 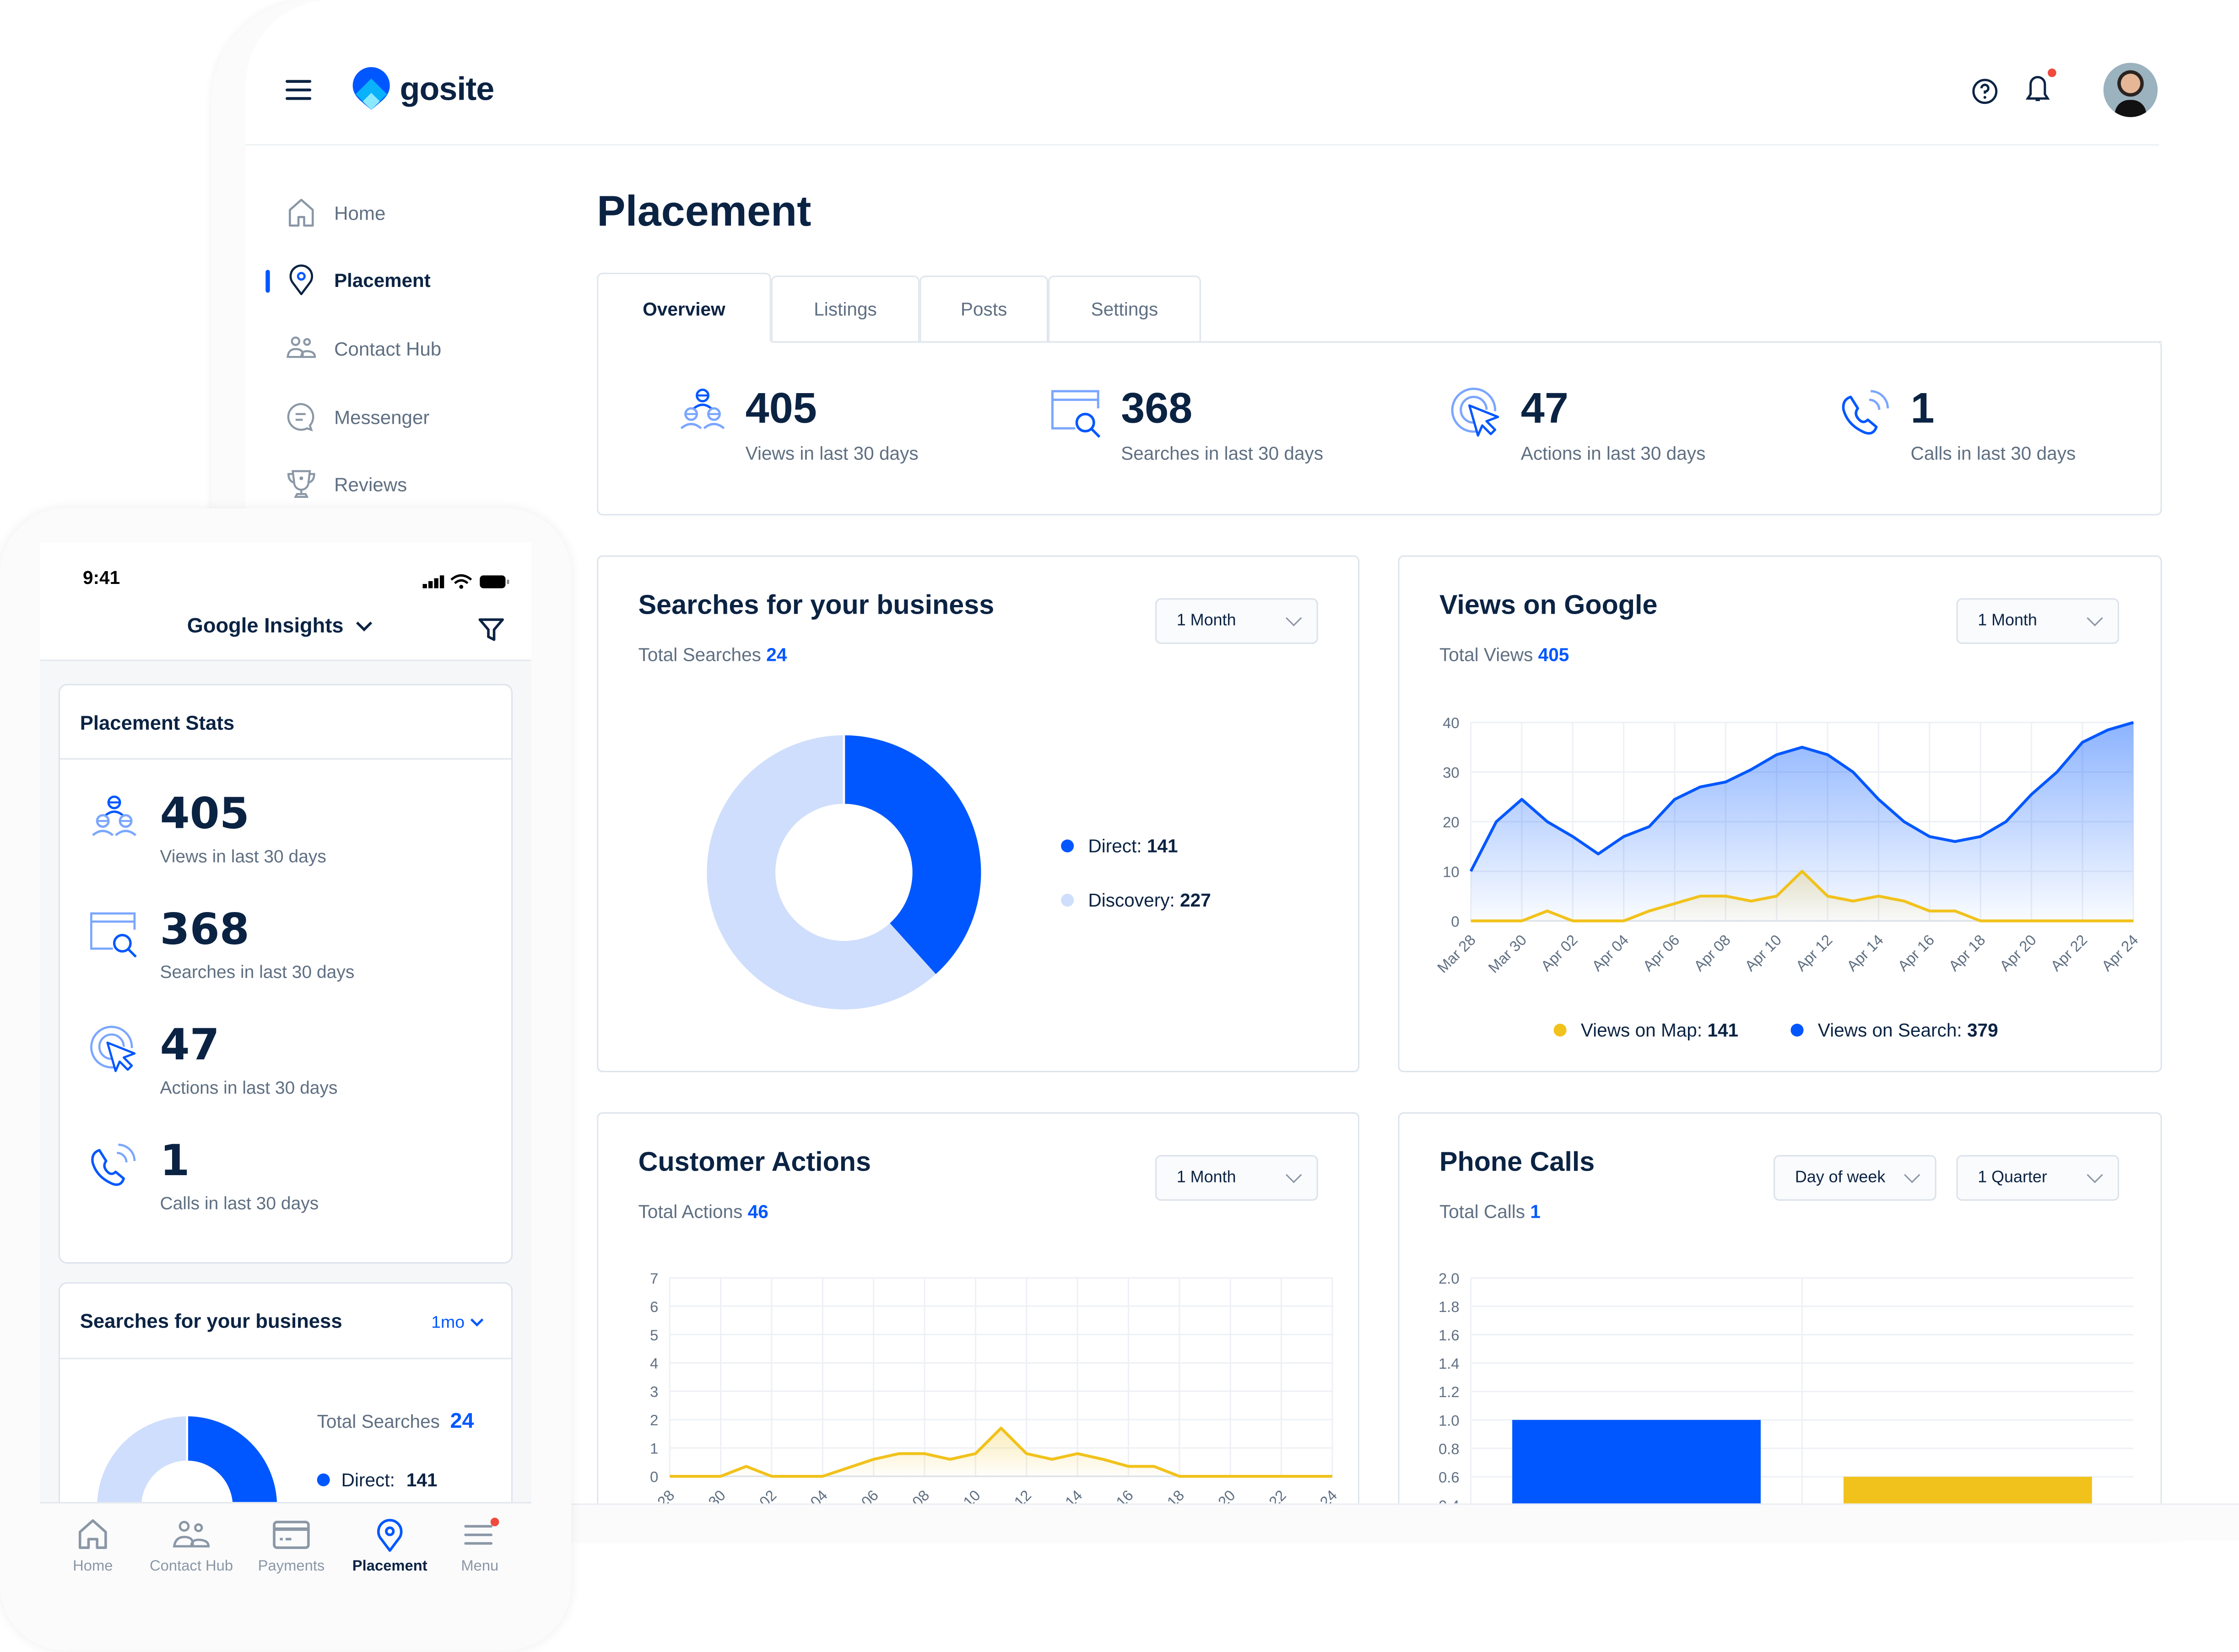 What do you see at coordinates (654, 1306) in the screenshot?
I see `y-tick-label: 6` at bounding box center [654, 1306].